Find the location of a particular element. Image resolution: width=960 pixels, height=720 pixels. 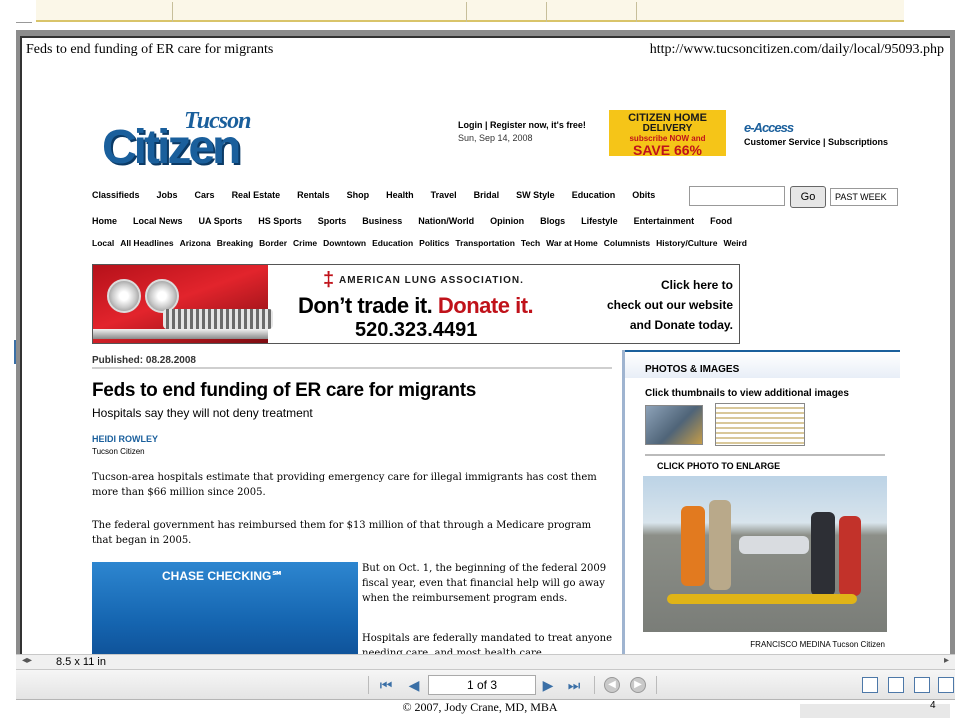

chase-checking-ad: CHASE CHECKING℠ is located at coordinates (225, 608).